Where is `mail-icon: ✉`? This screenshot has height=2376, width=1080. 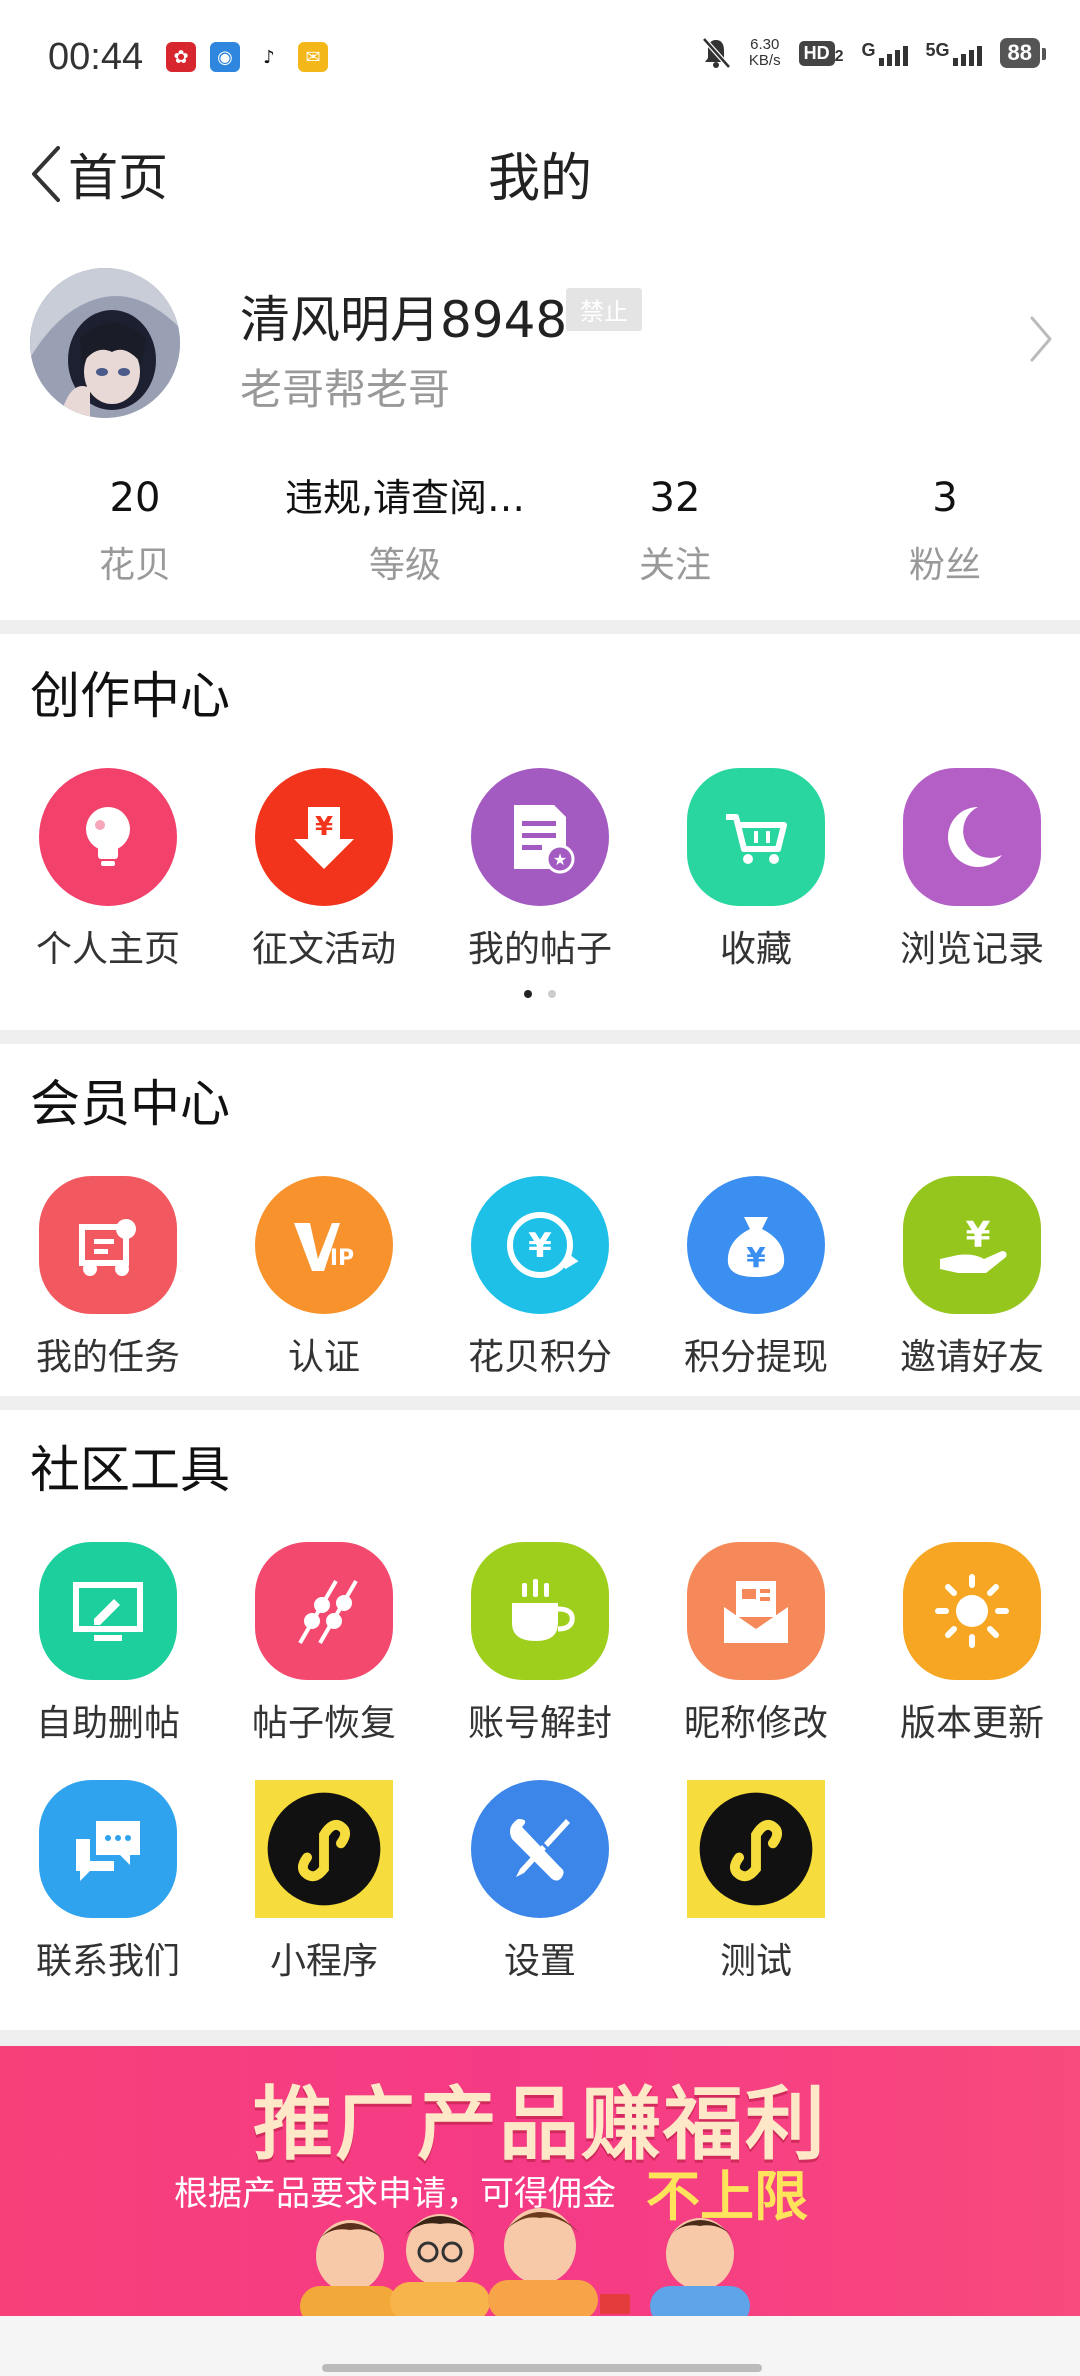 mail-icon: ✉ is located at coordinates (313, 57).